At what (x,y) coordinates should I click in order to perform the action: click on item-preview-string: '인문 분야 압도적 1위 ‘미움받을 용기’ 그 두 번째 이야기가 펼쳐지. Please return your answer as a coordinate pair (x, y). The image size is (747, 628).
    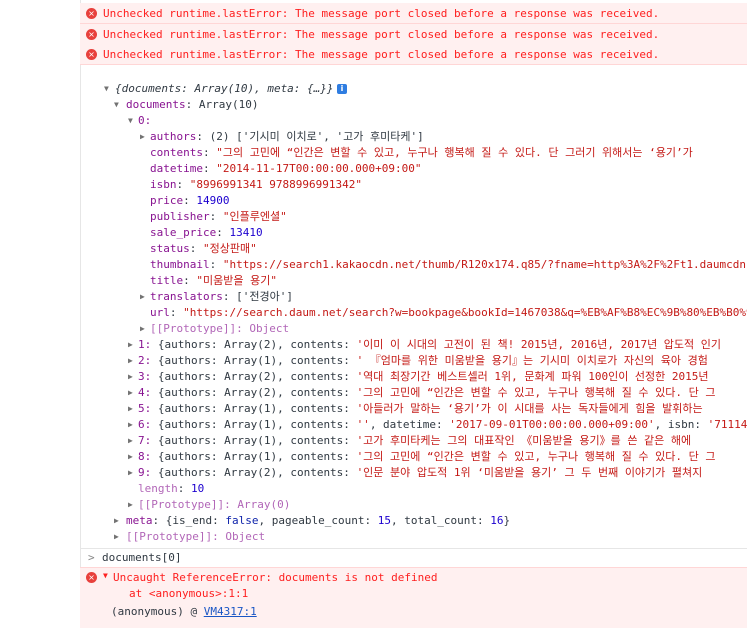
    Looking at the image, I should click on (529, 472).